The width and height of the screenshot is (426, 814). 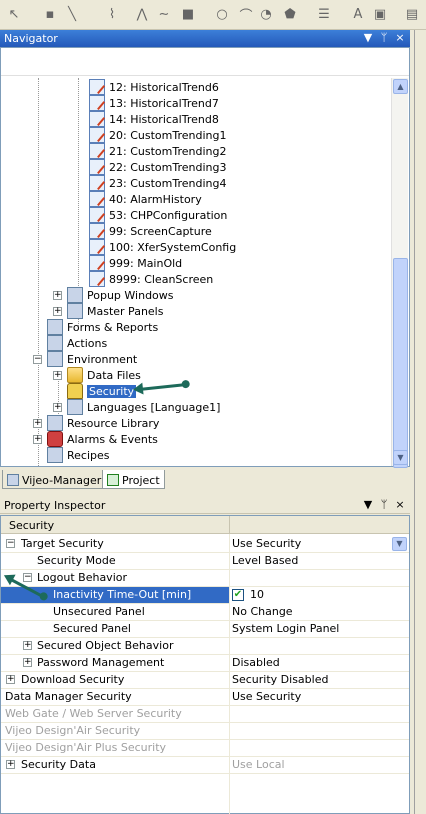 I want to click on tree-item-popup-windows: Popup Windows, so click(x=120, y=295).